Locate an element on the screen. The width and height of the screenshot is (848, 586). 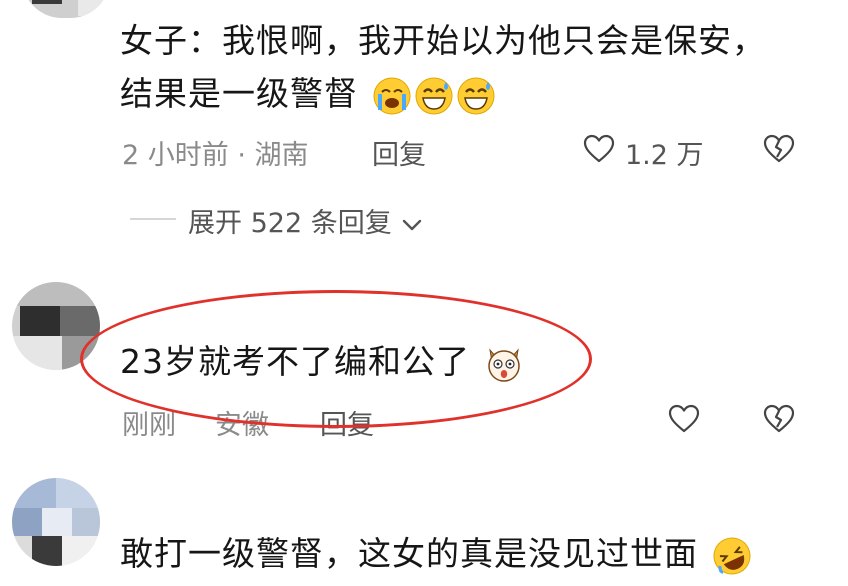
comment-text-line2: 结果是一级警督 is located at coordinates (239, 93).